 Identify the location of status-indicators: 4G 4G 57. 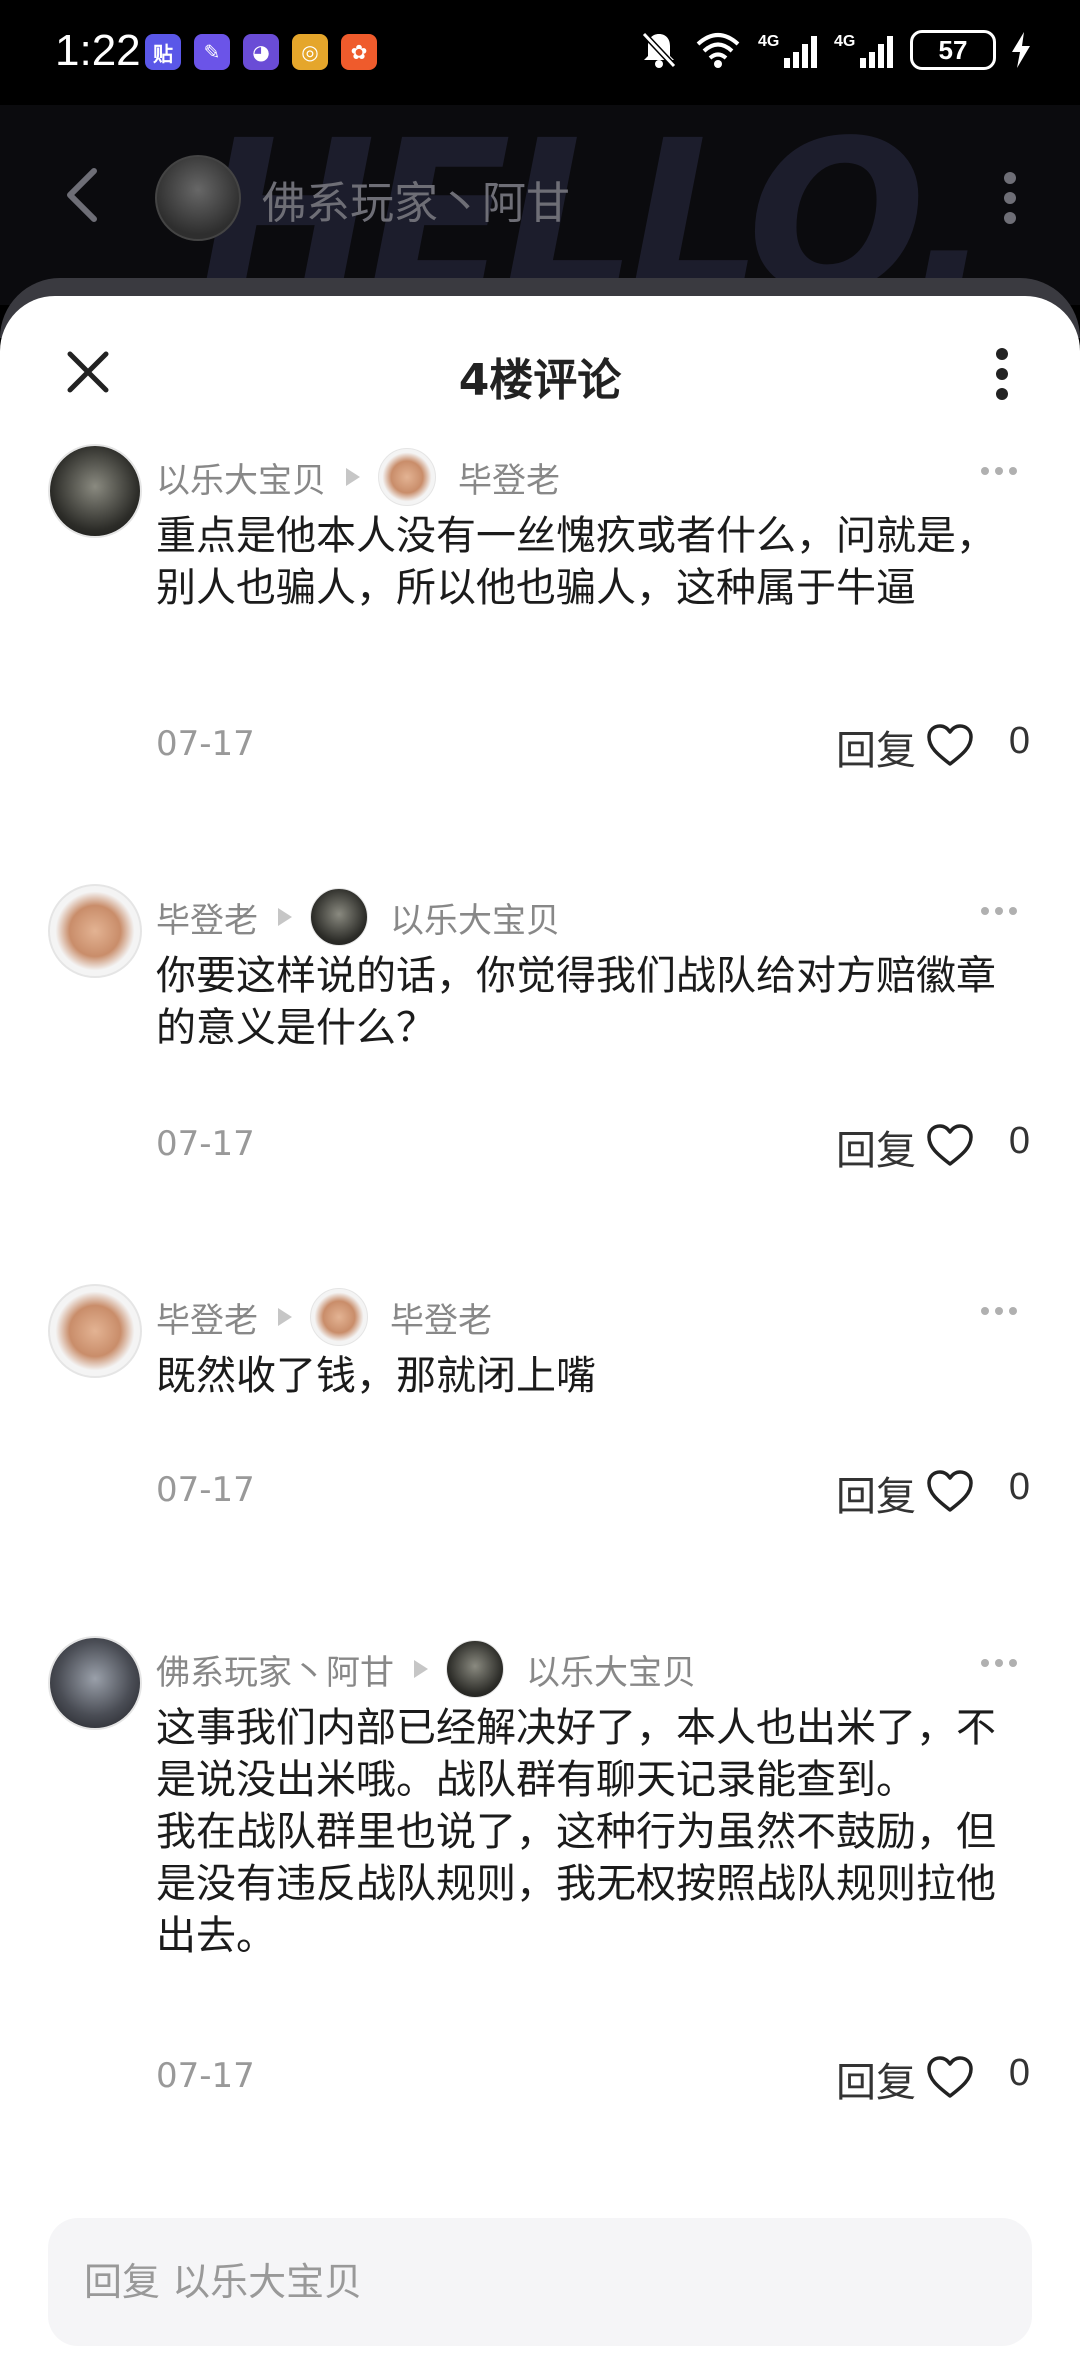
(835, 50).